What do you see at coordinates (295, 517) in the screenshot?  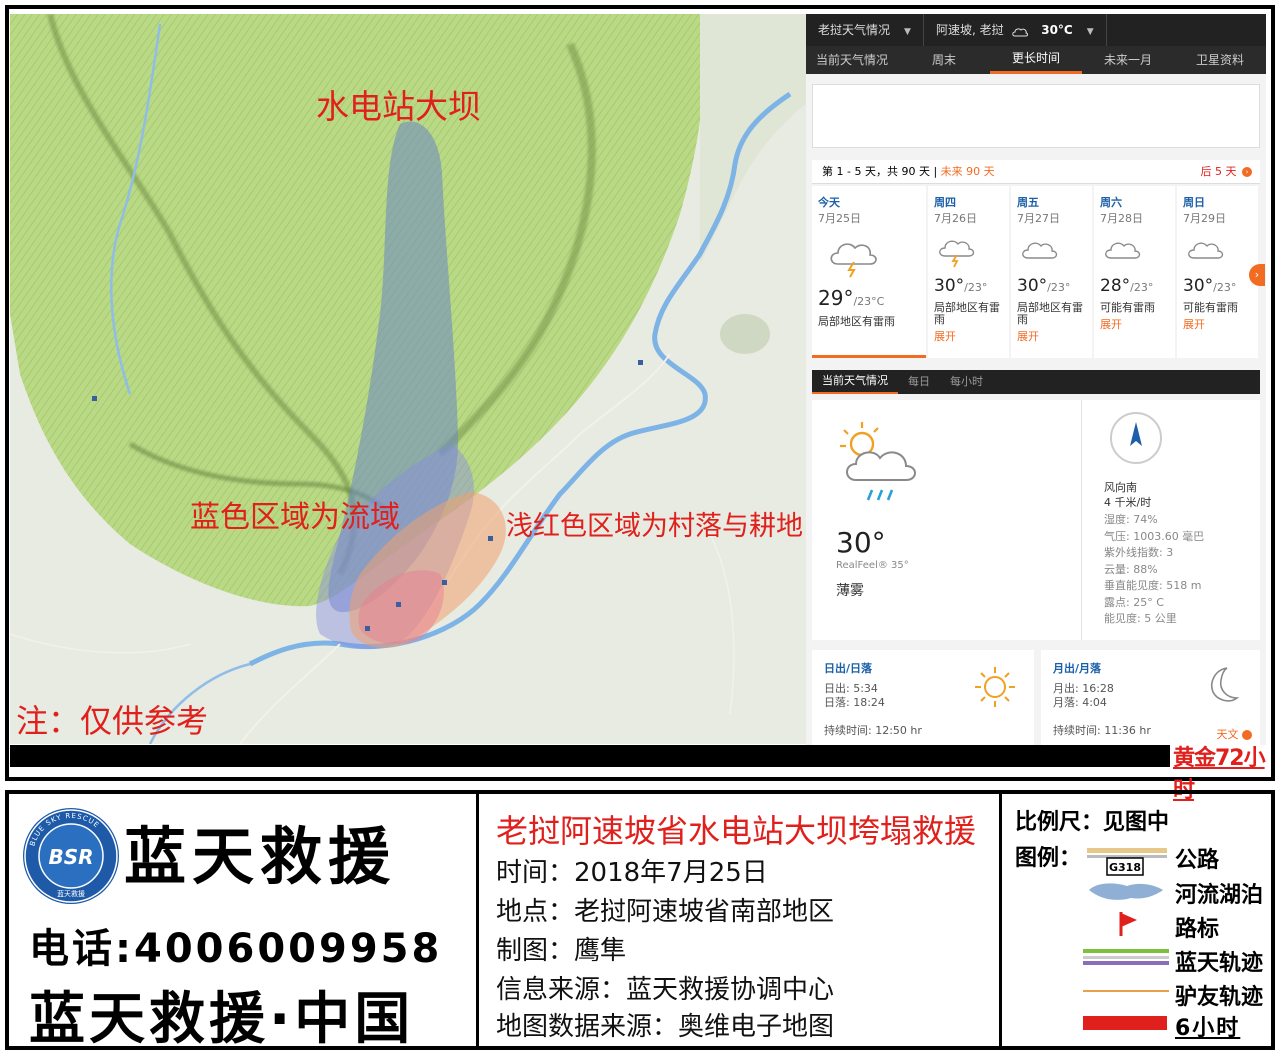 I see `label-basin: 蓝色区域为流域` at bounding box center [295, 517].